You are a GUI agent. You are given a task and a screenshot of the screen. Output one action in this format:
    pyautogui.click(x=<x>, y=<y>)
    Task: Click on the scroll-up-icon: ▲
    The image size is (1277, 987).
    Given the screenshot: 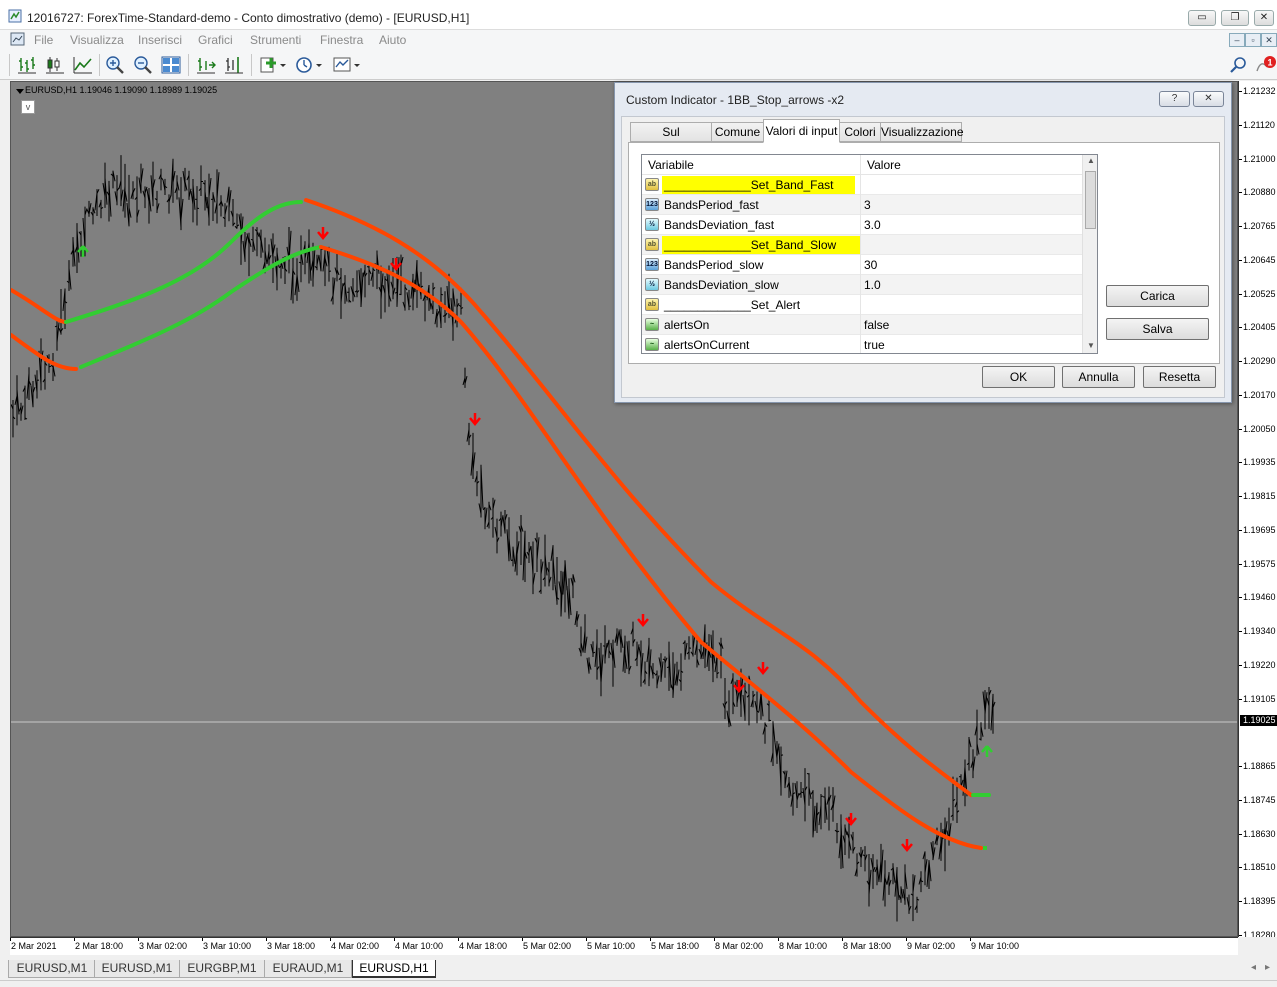 What is the action you would take?
    pyautogui.click(x=1091, y=160)
    